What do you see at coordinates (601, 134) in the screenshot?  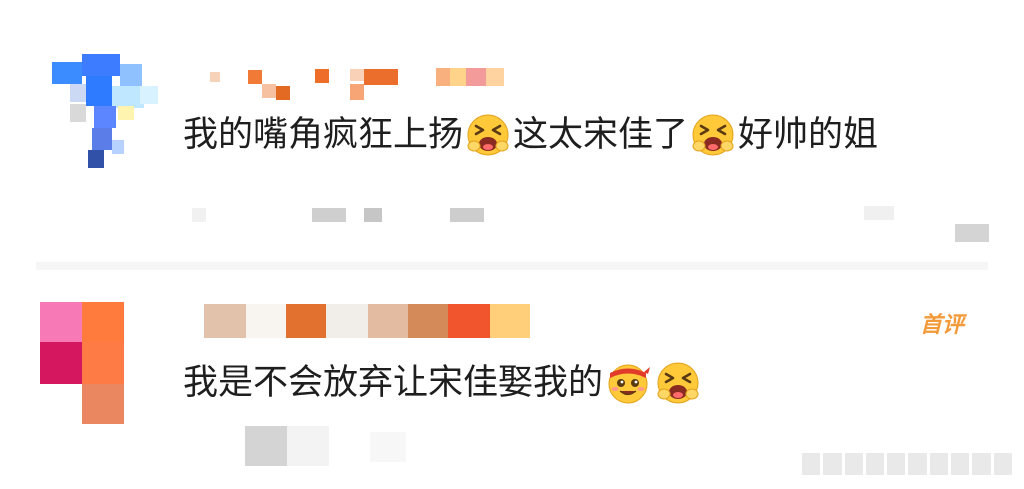 I see `comment-text-part: 这太宋佳了` at bounding box center [601, 134].